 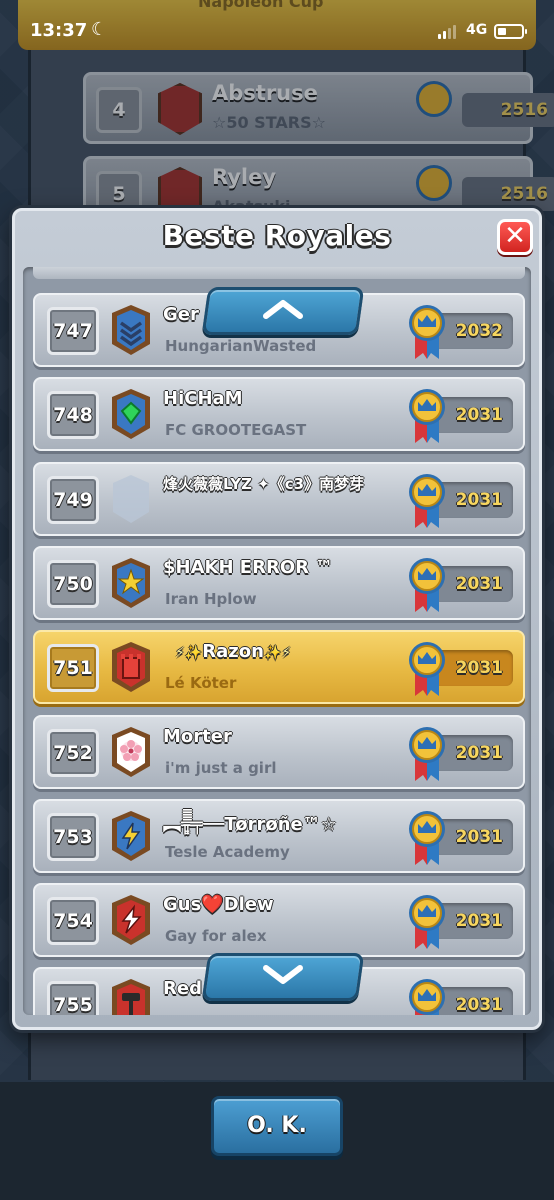 I want to click on scroll-up-button, so click(x=283, y=311).